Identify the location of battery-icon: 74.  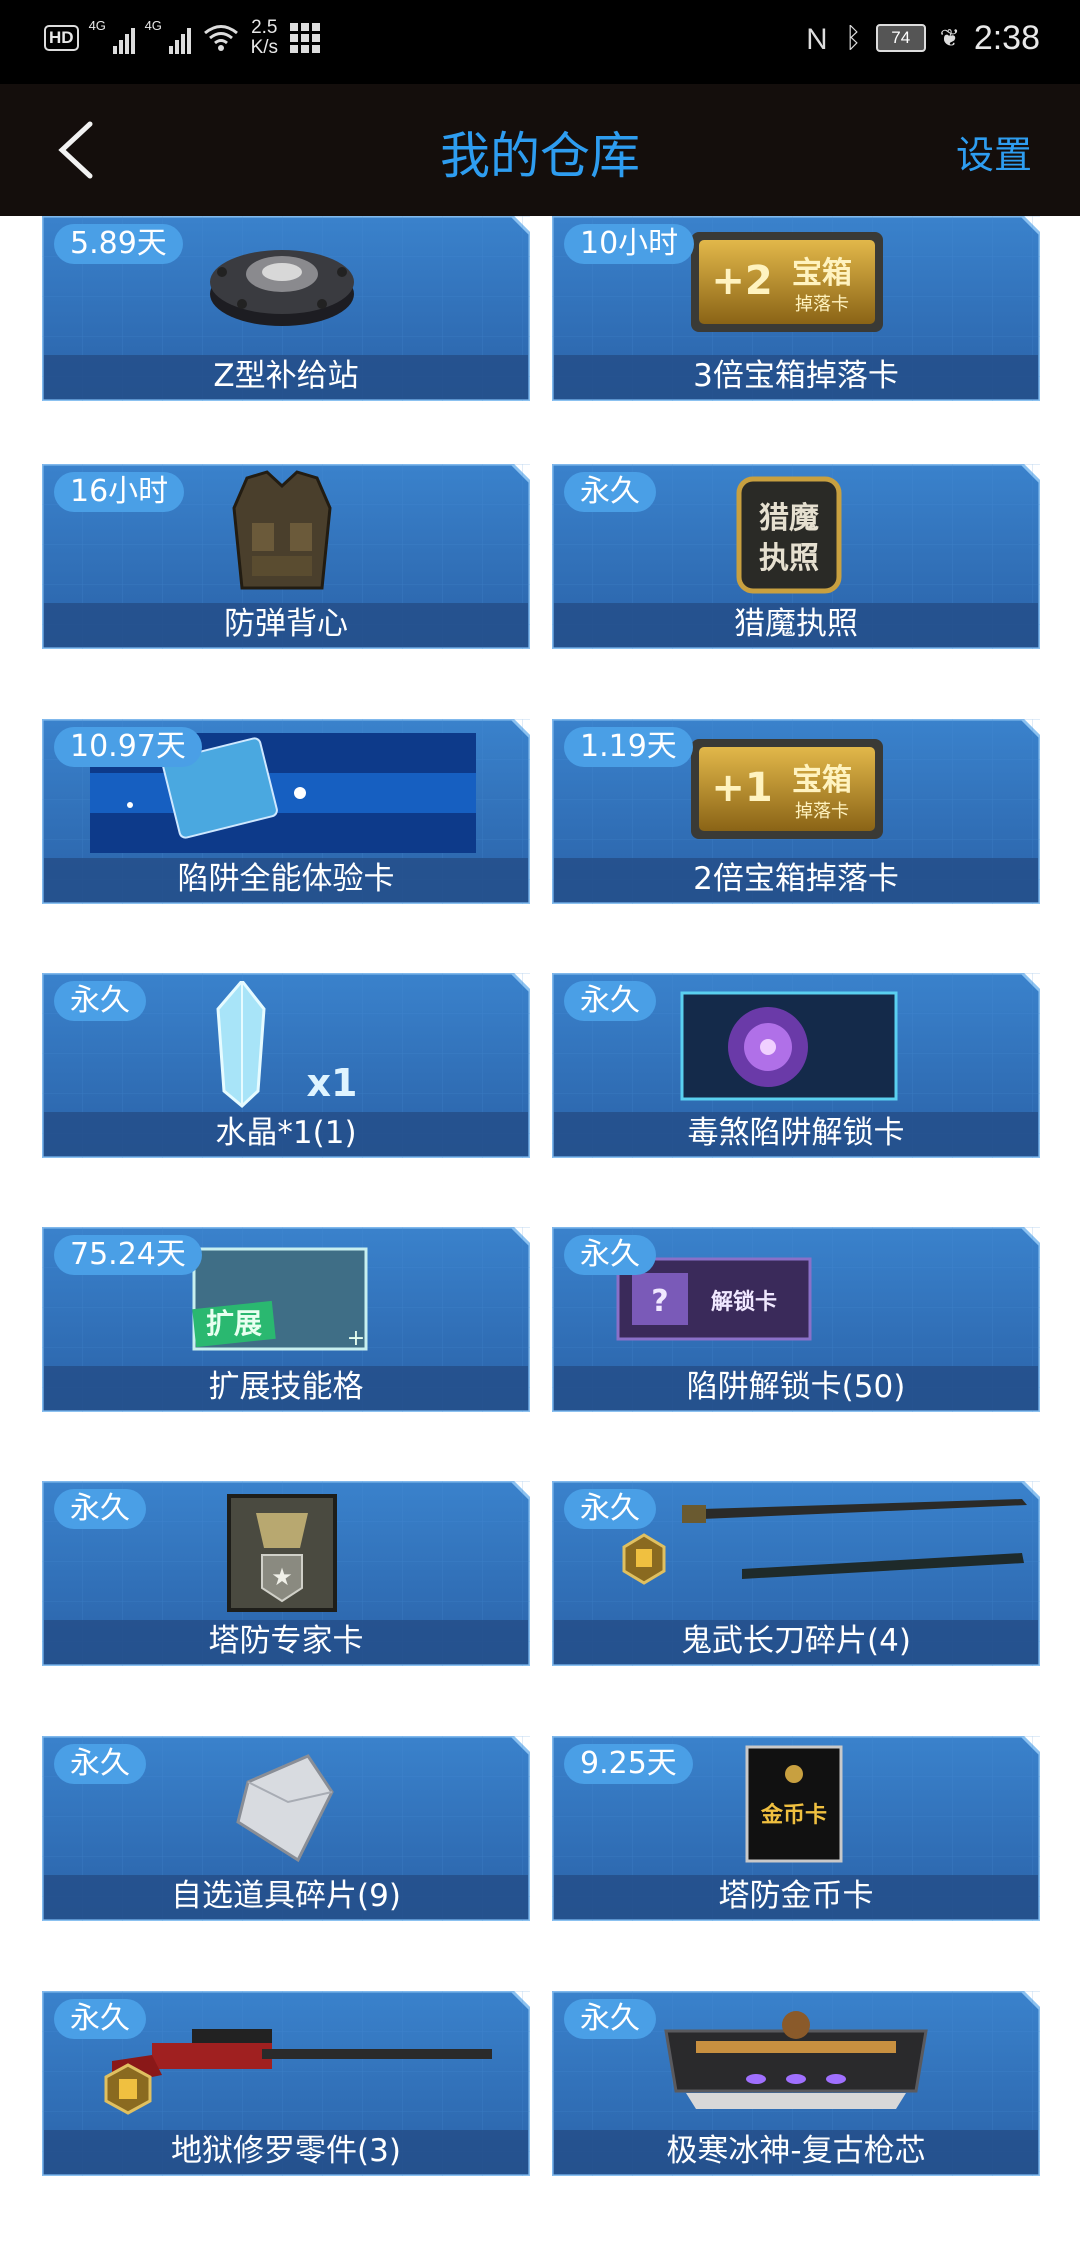
(900, 38).